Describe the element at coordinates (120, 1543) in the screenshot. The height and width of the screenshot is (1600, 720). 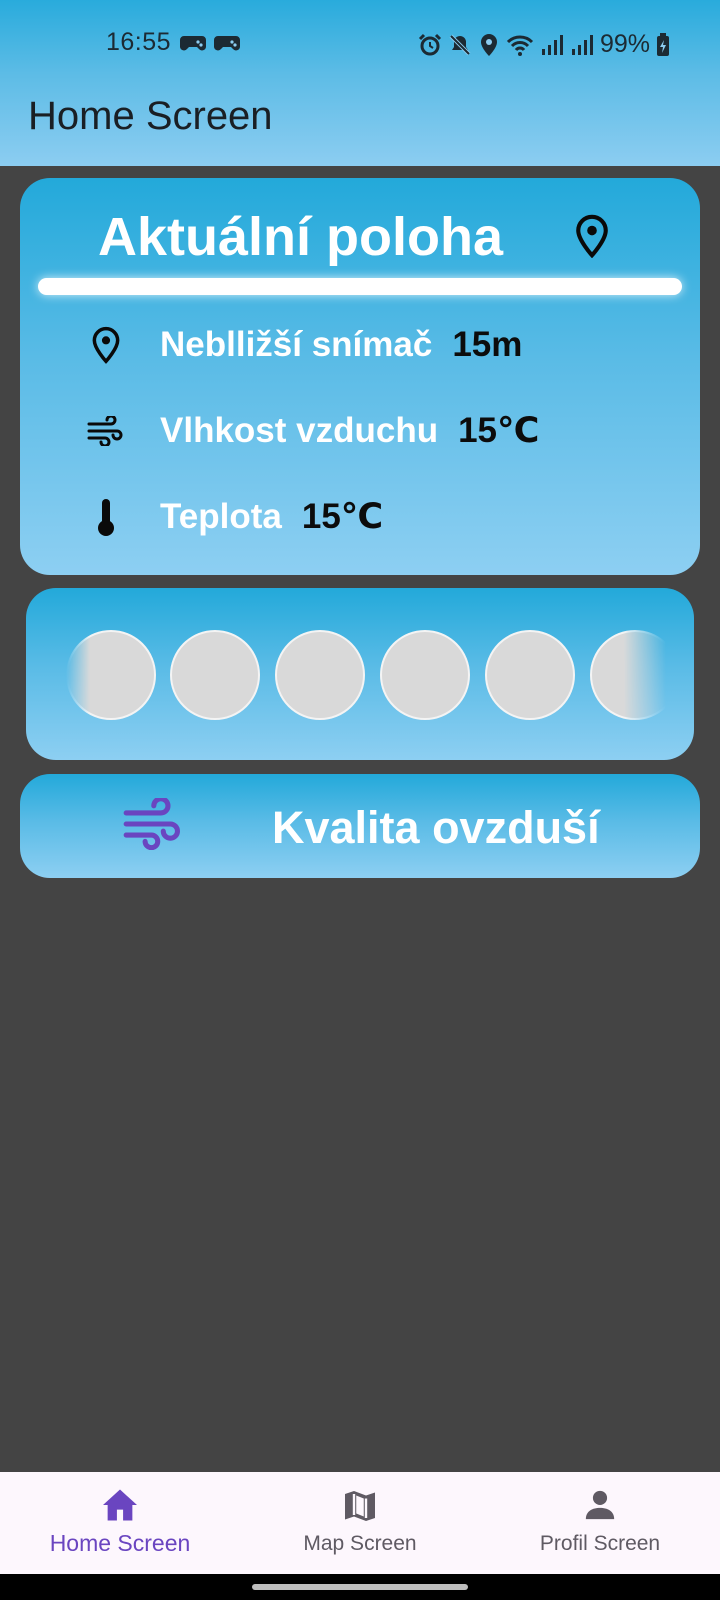
I see `nav-label: Home Screen` at that location.